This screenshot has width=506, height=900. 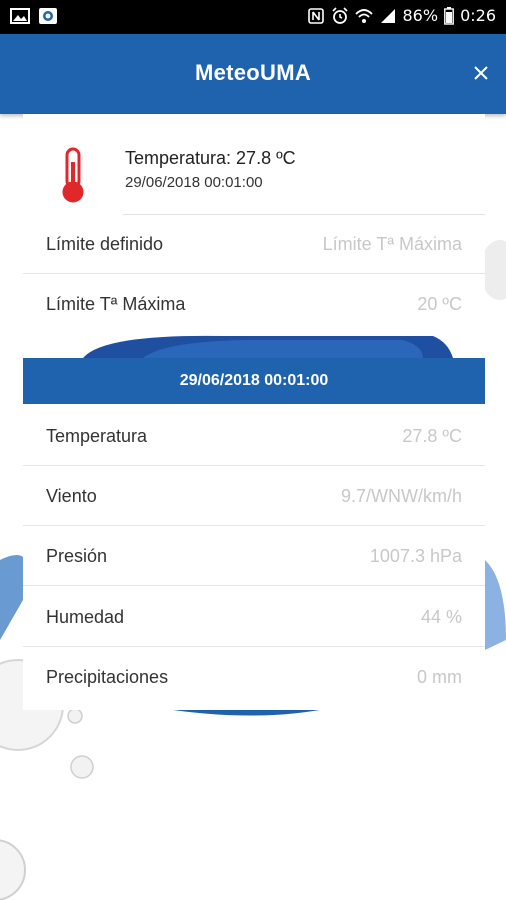 What do you see at coordinates (194, 182) in the screenshot?
I see `summary-date: 29/06/2018 00:01:00` at bounding box center [194, 182].